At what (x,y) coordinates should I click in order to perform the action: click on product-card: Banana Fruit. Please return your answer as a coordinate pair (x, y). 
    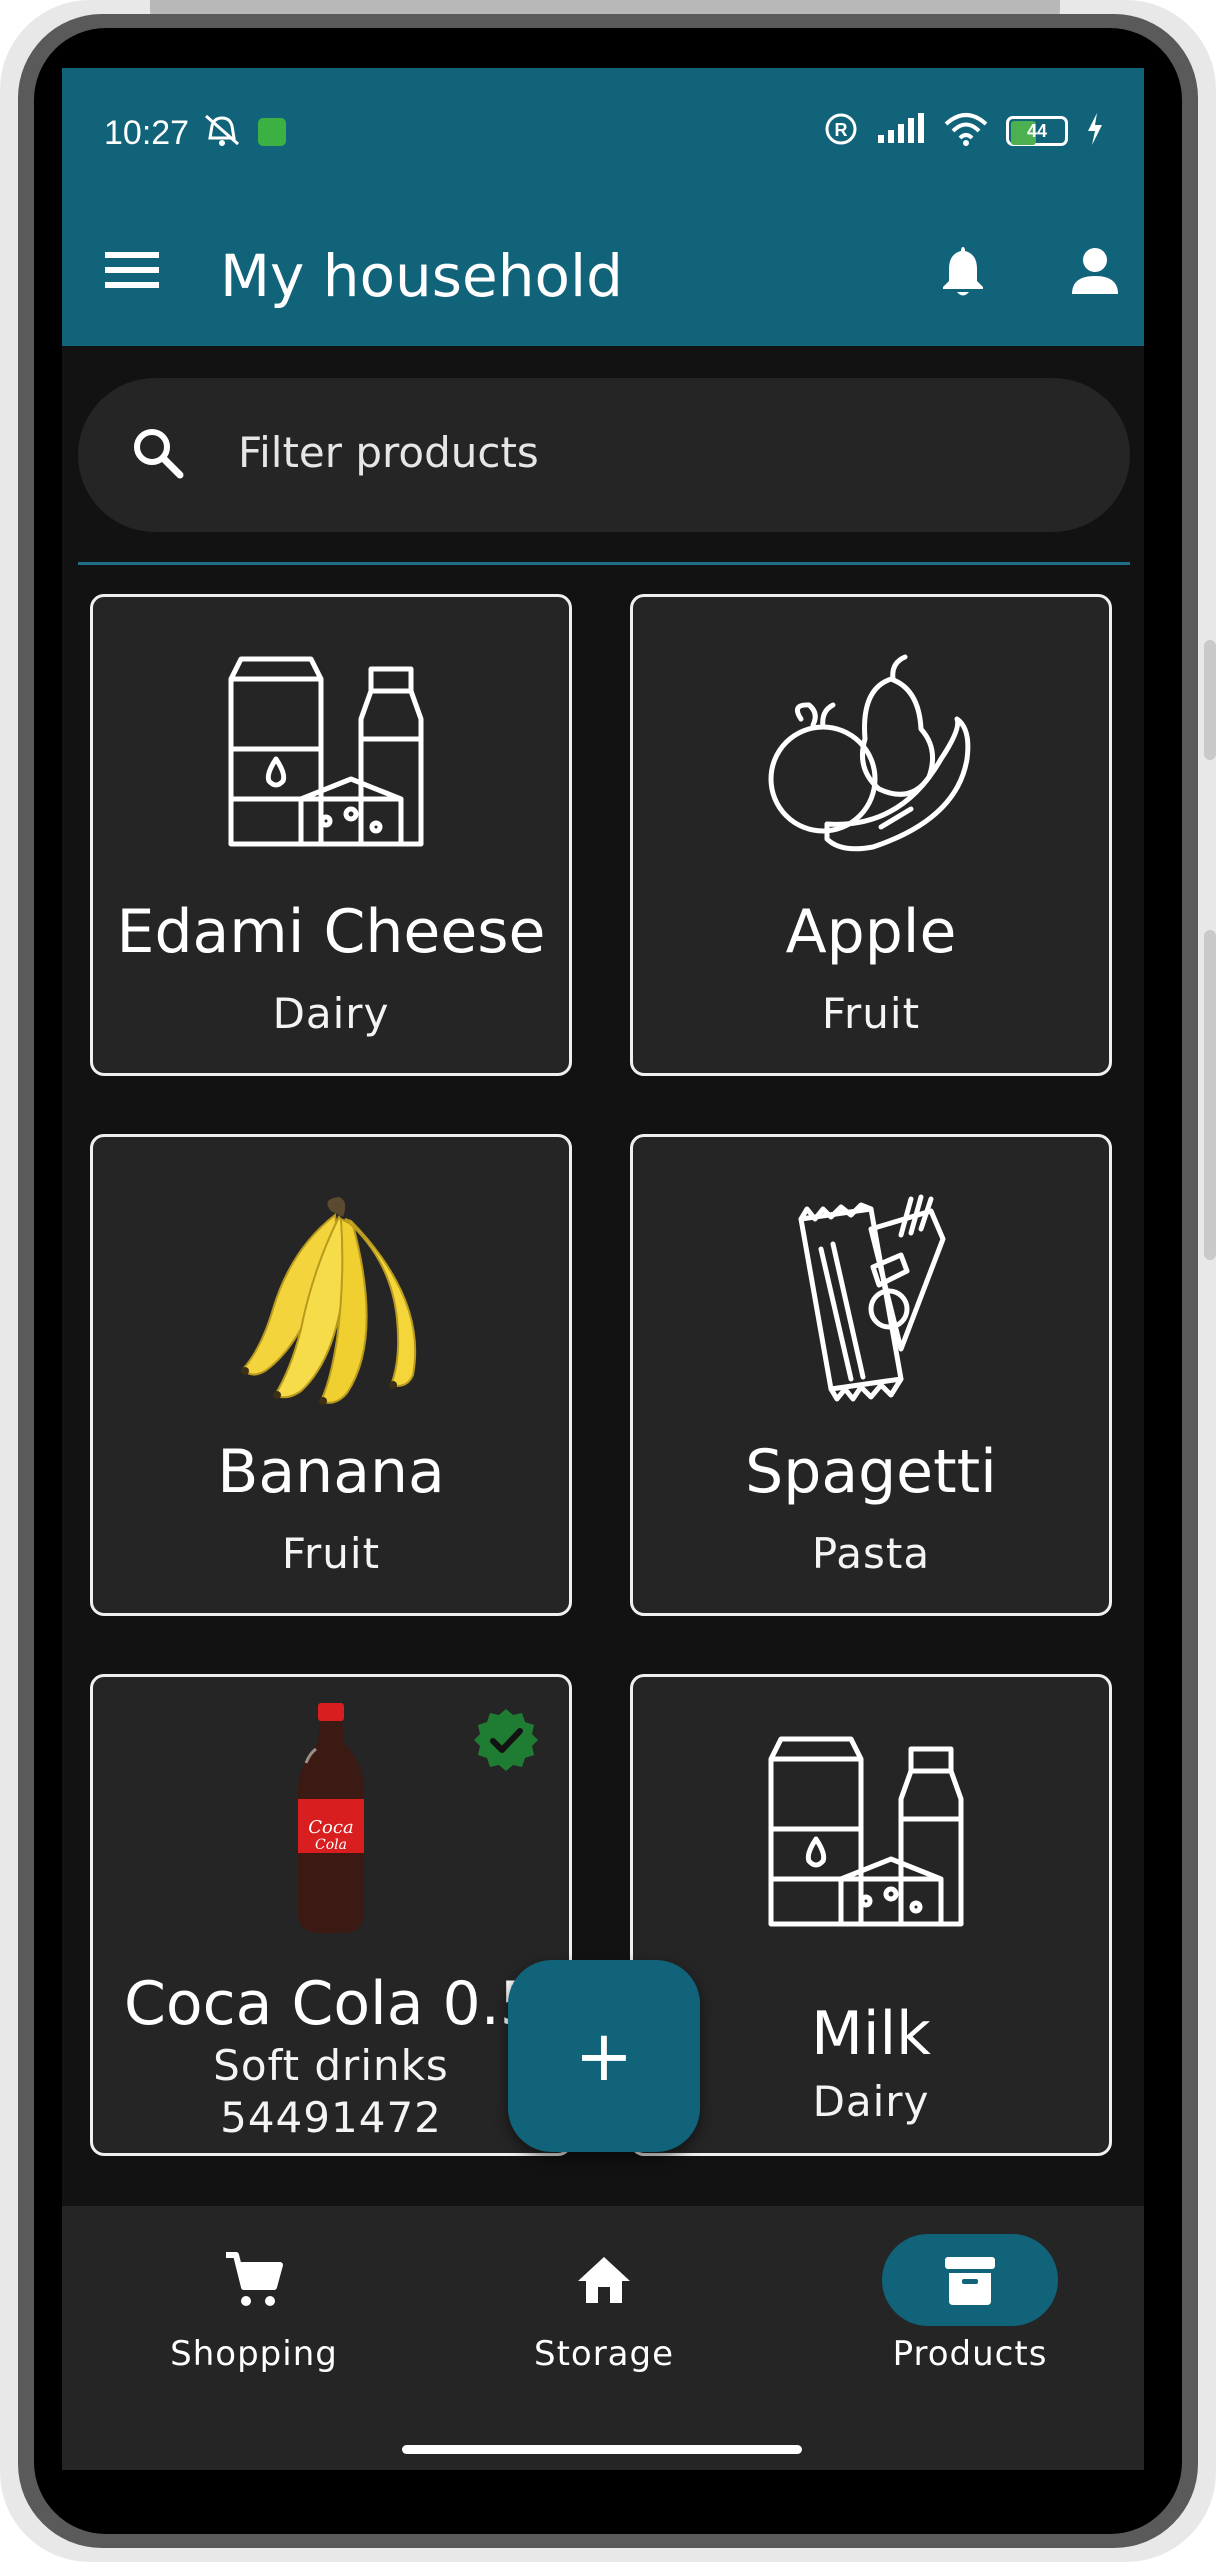
    Looking at the image, I should click on (331, 1375).